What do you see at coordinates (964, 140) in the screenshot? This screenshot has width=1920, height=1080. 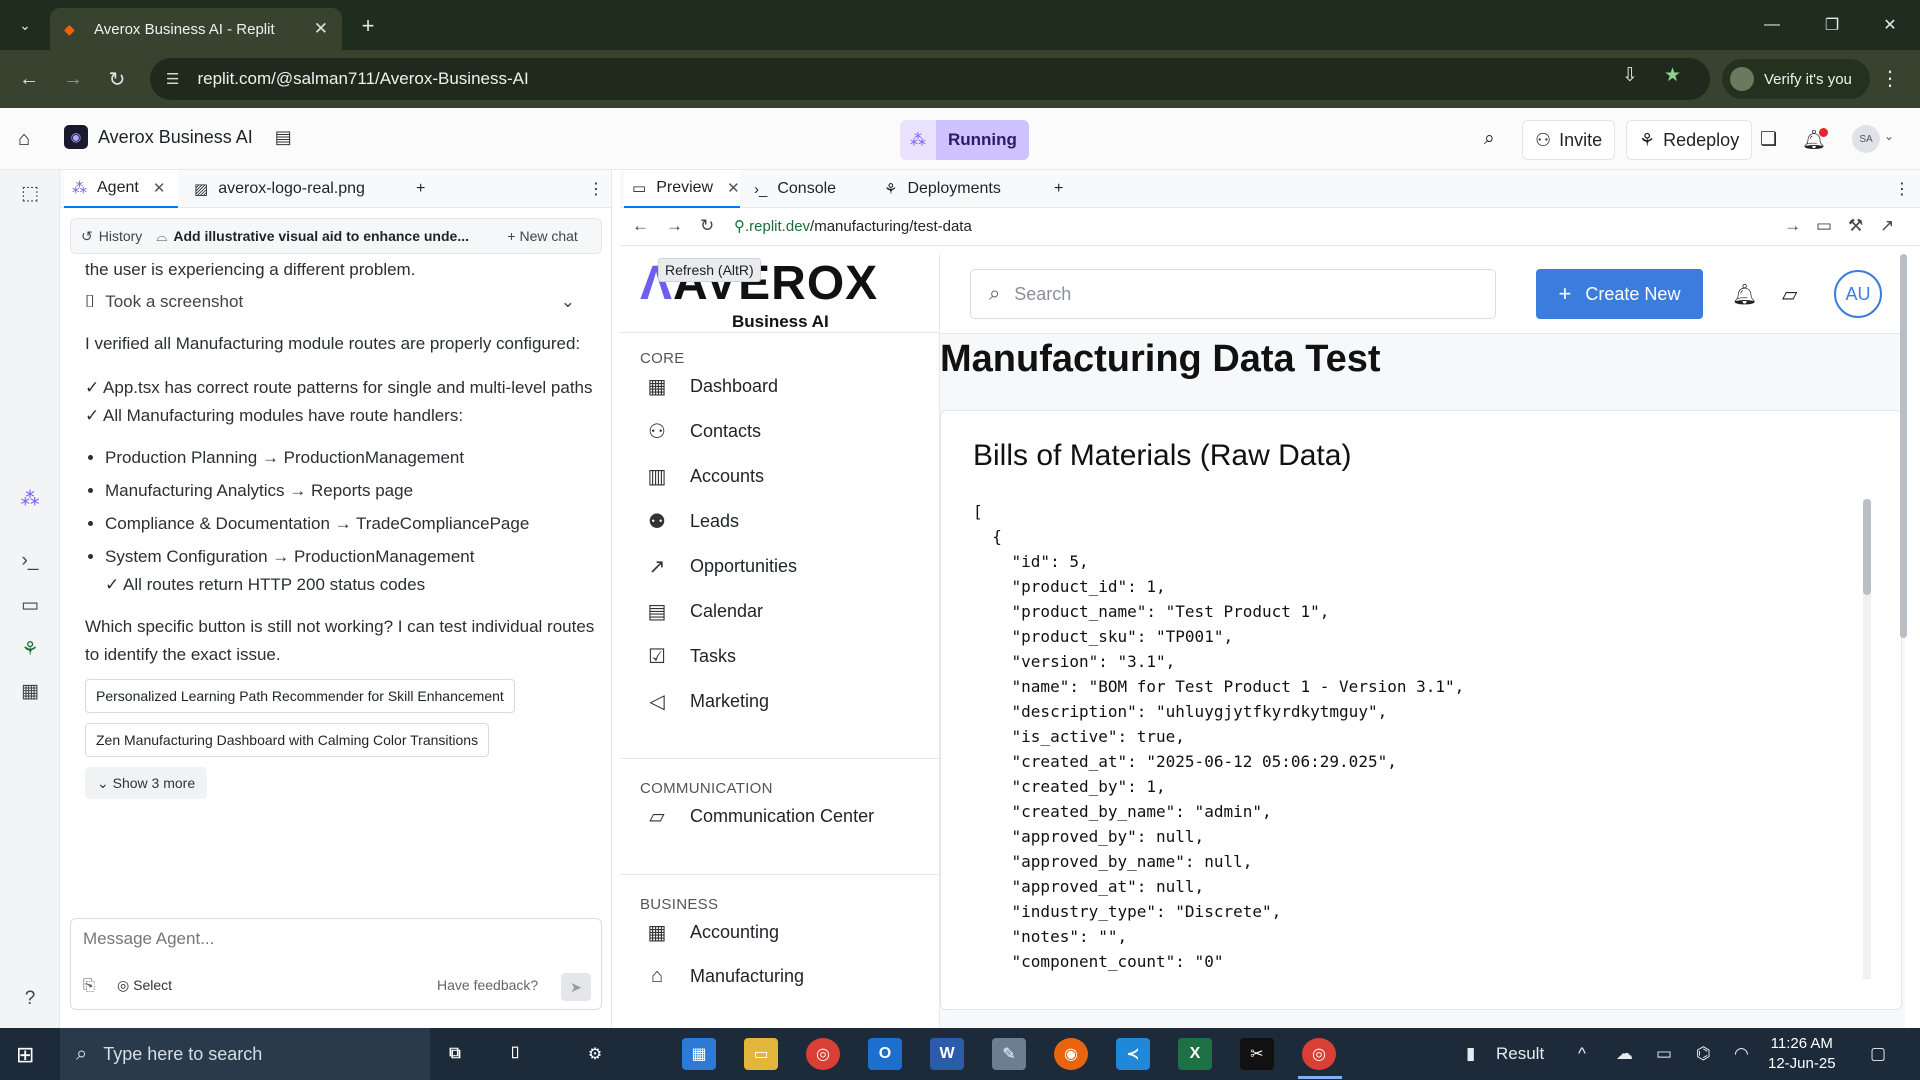 I see `run-status-button: ⁂ Running` at bounding box center [964, 140].